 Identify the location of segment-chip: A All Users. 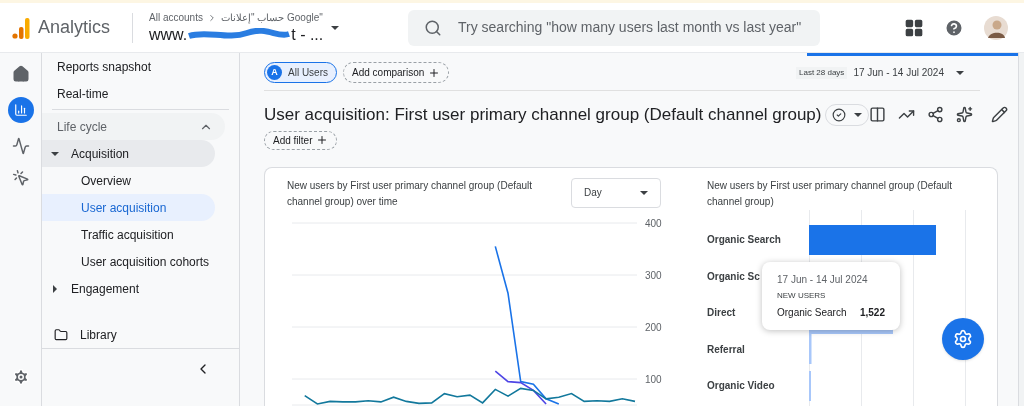
(300, 72).